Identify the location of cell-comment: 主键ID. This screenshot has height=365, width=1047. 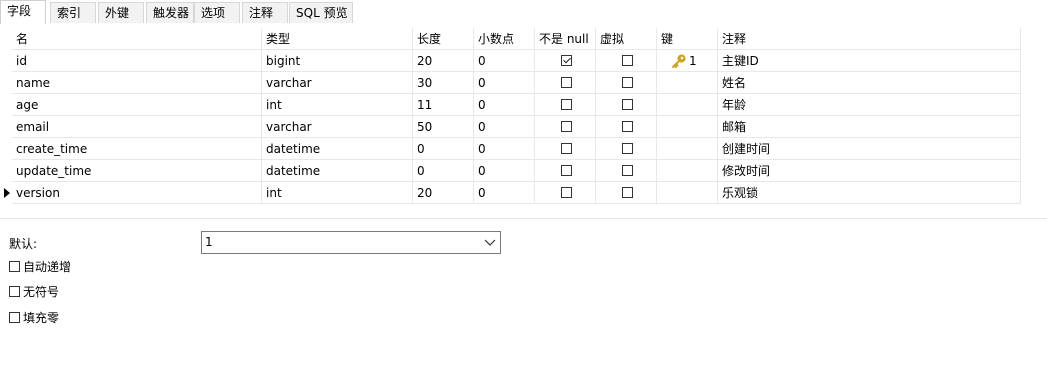
(869, 61).